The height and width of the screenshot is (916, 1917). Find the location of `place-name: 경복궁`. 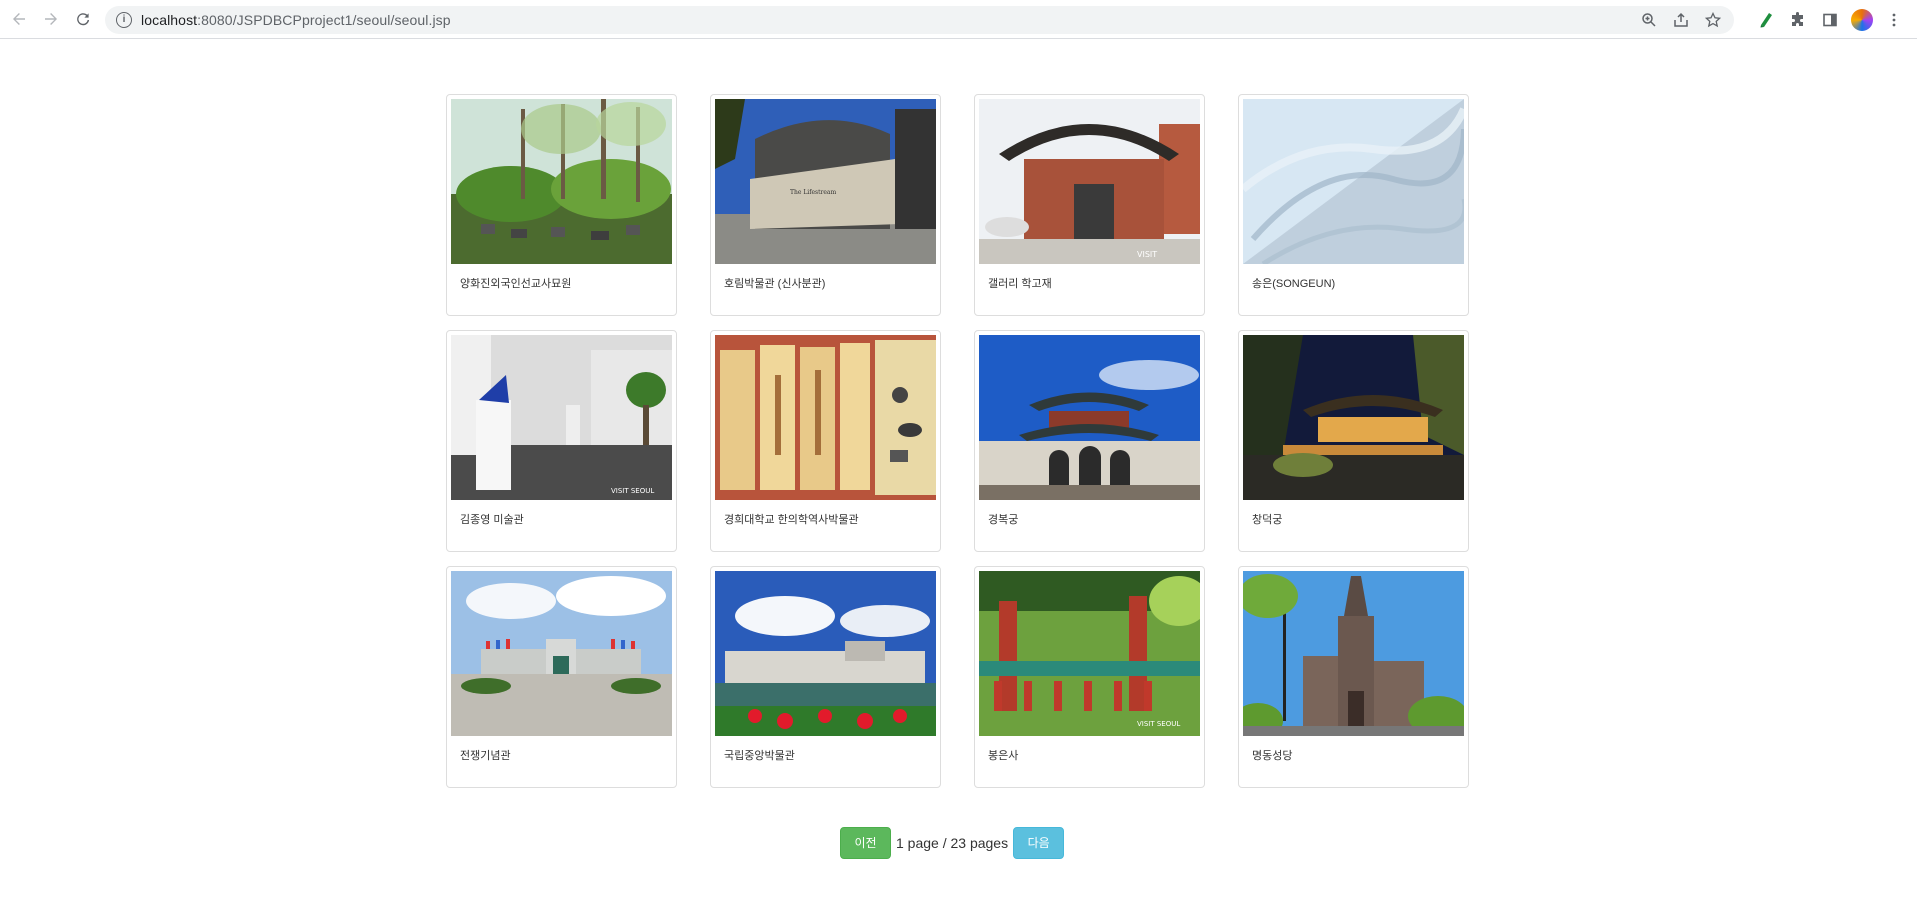

place-name: 경복궁 is located at coordinates (1003, 520).